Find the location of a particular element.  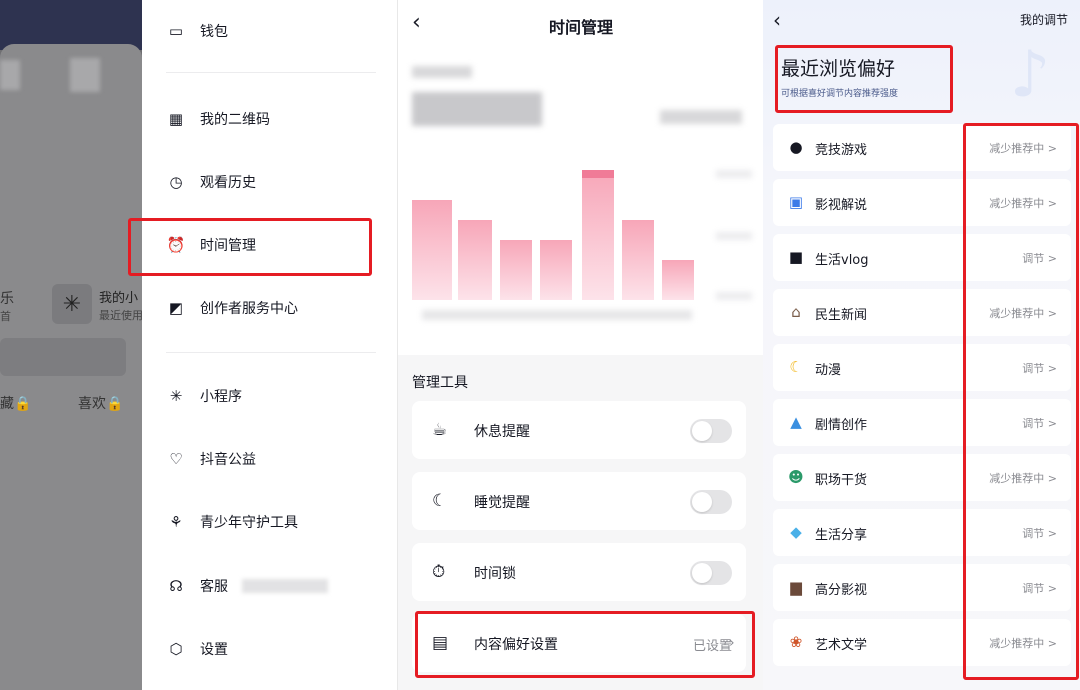

menu-item-label: 钱包 is located at coordinates (214, 32).